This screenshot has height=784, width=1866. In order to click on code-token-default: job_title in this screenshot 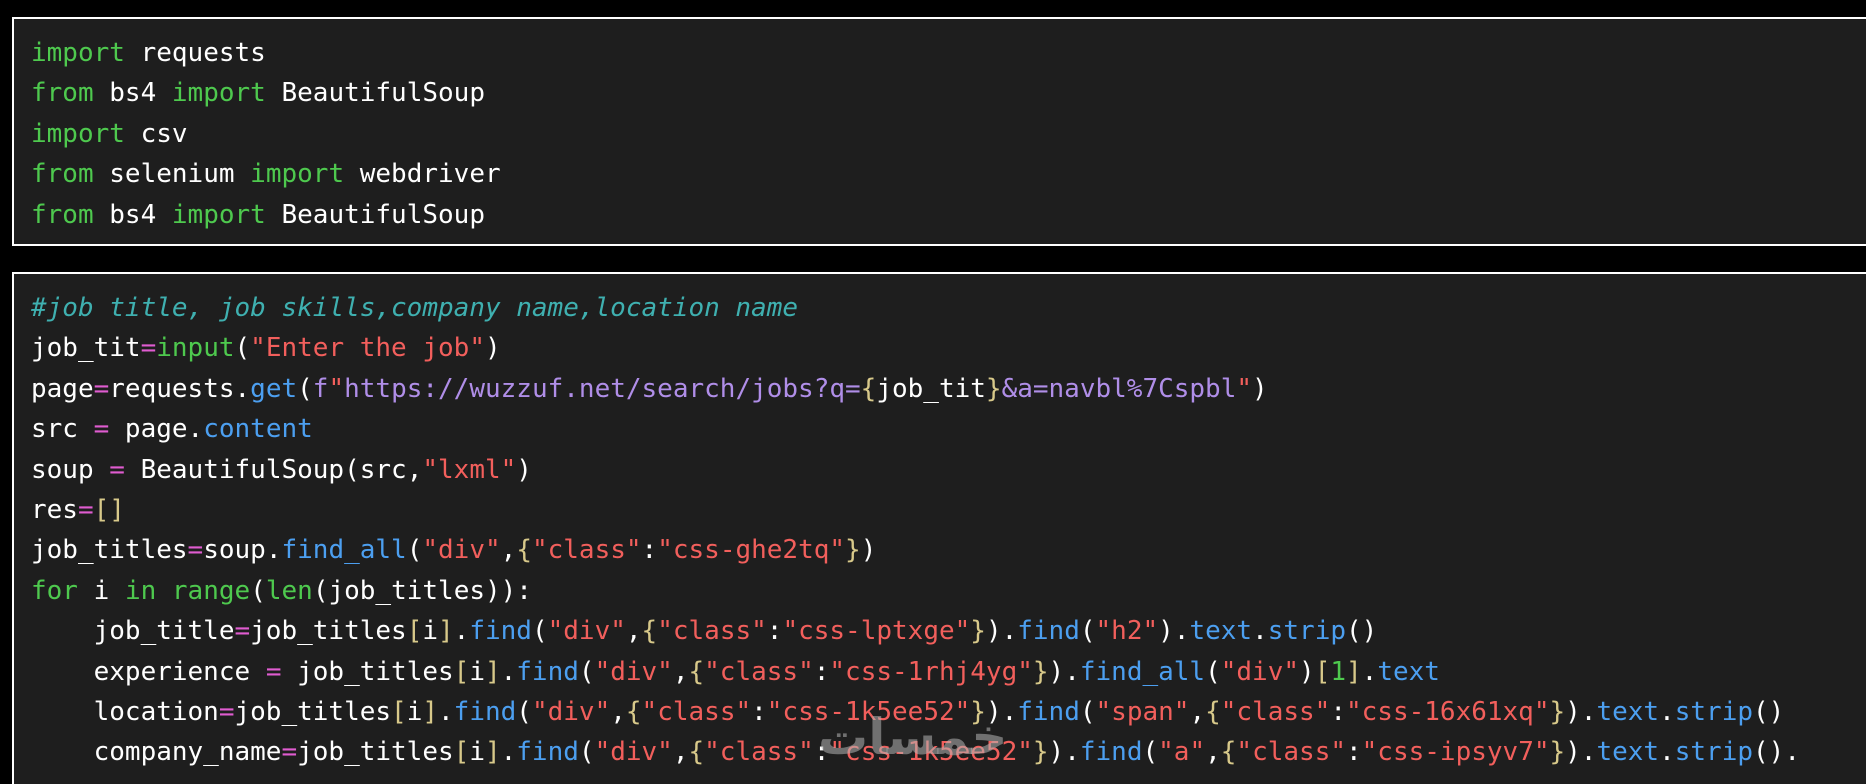, I will do `click(133, 631)`.